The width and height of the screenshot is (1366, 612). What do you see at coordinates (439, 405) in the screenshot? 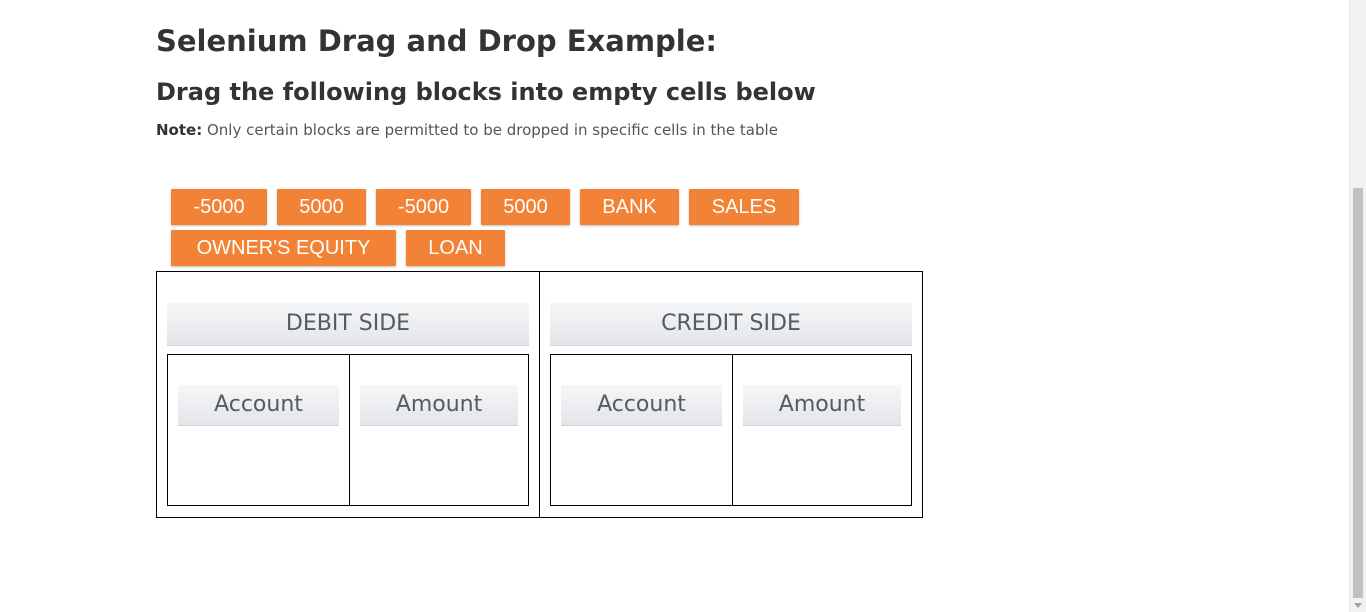
I see `debit-amount-header: Amount` at bounding box center [439, 405].